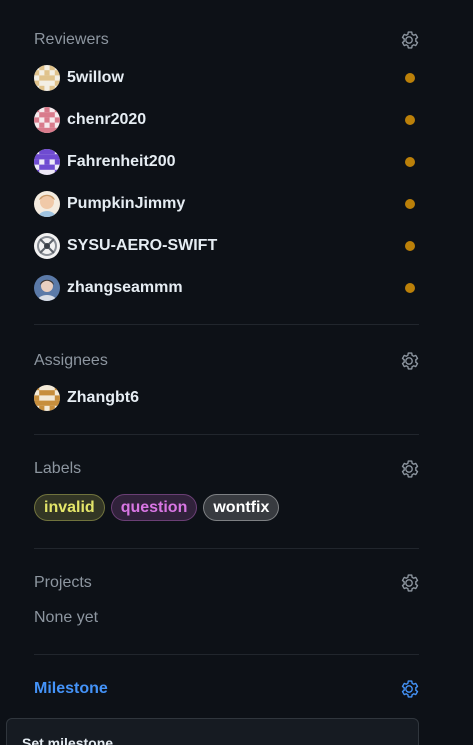 The height and width of the screenshot is (745, 473). Describe the element at coordinates (226, 583) in the screenshot. I see `projects-header: Projects` at that location.